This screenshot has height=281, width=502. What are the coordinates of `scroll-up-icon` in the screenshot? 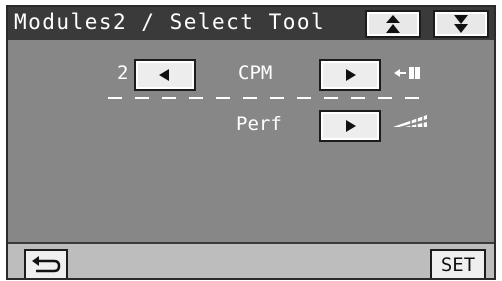 It's located at (393, 24).